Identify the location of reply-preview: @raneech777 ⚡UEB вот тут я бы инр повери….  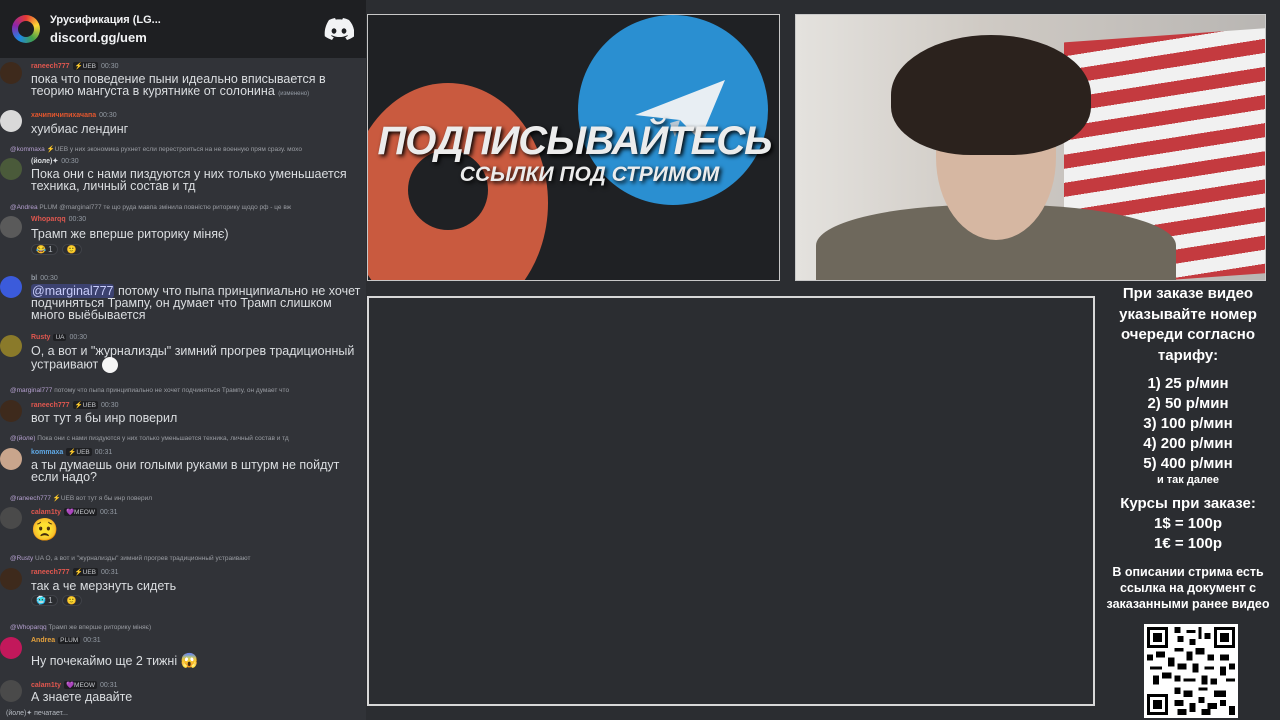
(187, 498).